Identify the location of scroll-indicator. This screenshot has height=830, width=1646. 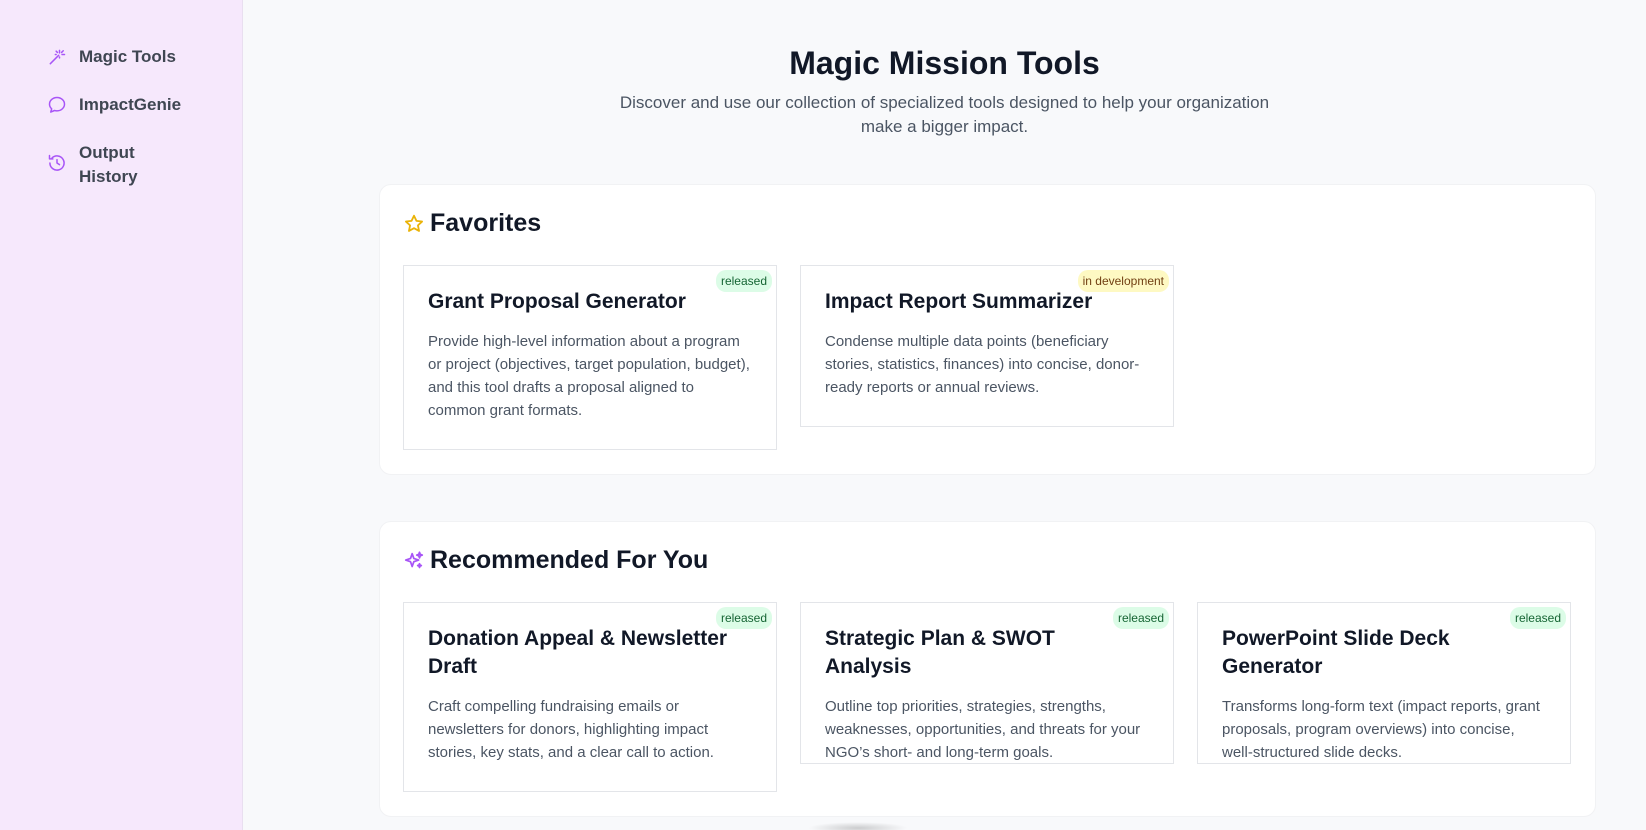
(858, 826).